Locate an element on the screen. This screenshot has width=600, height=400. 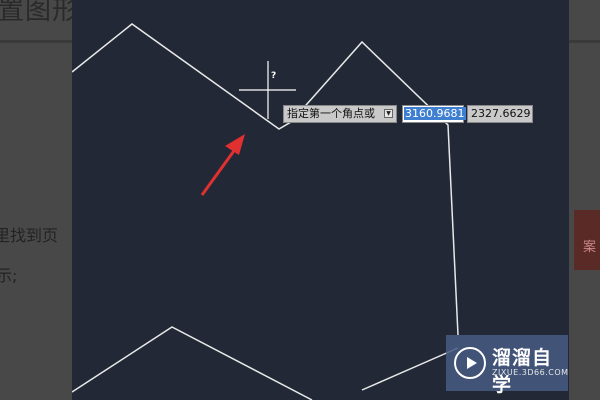
polyline-bottom-right is located at coordinates (410, 369).